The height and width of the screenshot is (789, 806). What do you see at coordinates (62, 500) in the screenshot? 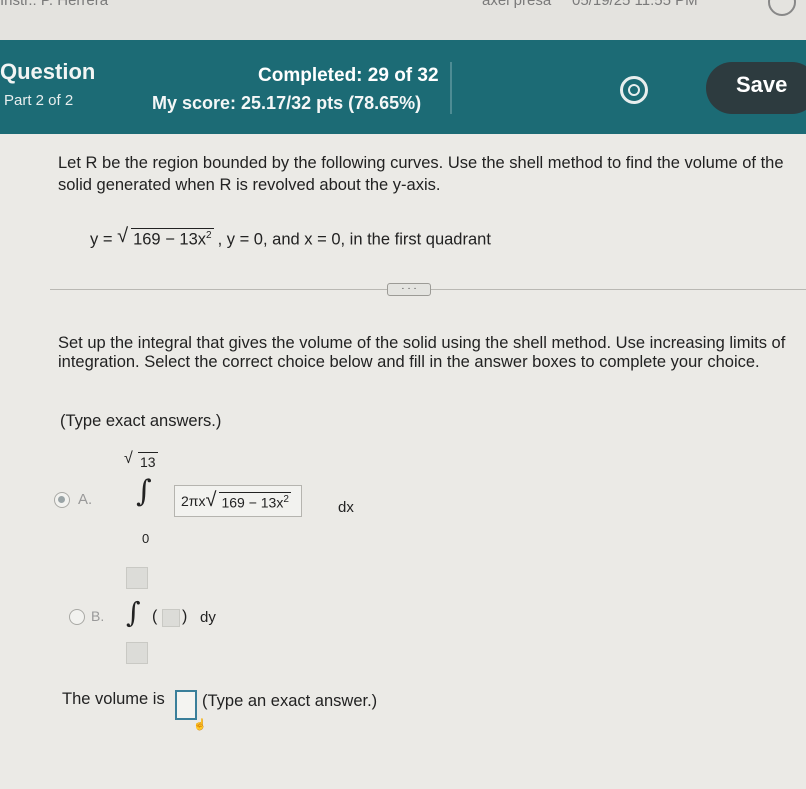
I see `option-a-radio` at bounding box center [62, 500].